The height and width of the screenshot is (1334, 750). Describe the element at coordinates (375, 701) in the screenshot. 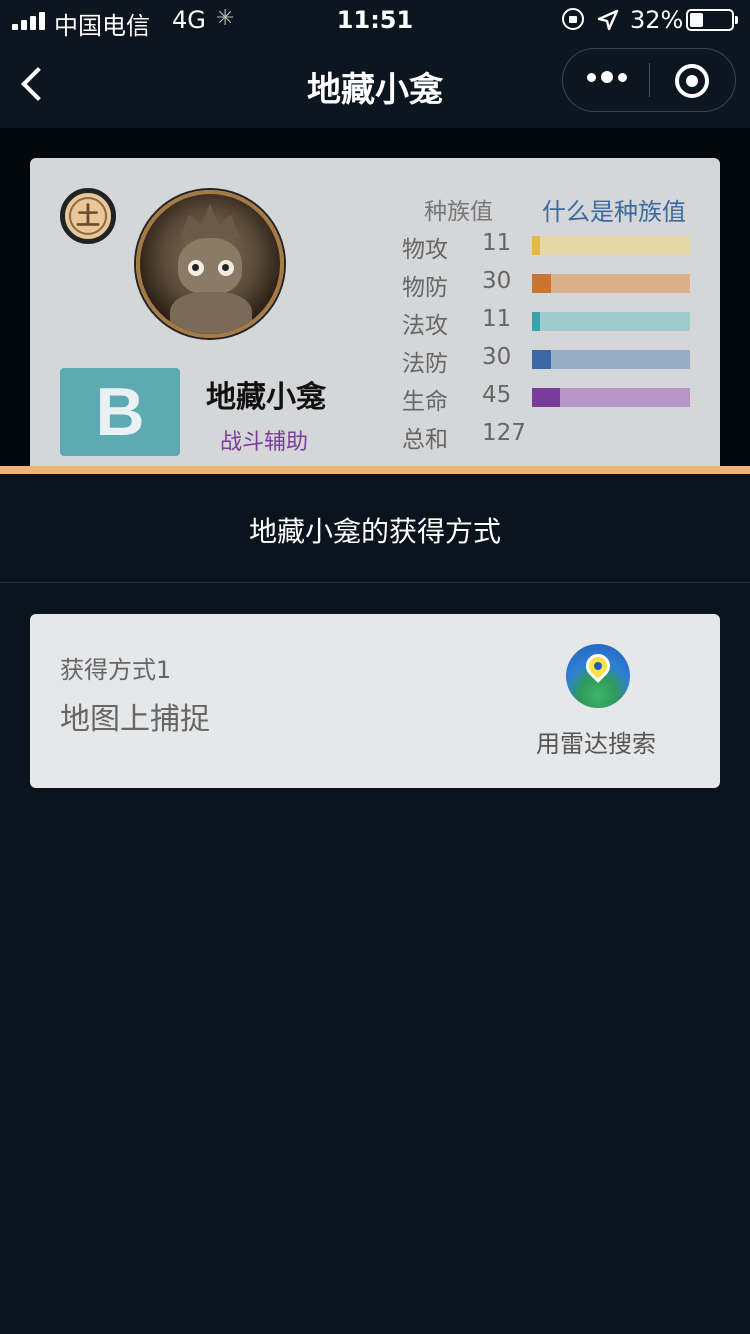

I see `obtain-method-card: 获得方式1 地图上捕捉 用雷达搜索` at that location.